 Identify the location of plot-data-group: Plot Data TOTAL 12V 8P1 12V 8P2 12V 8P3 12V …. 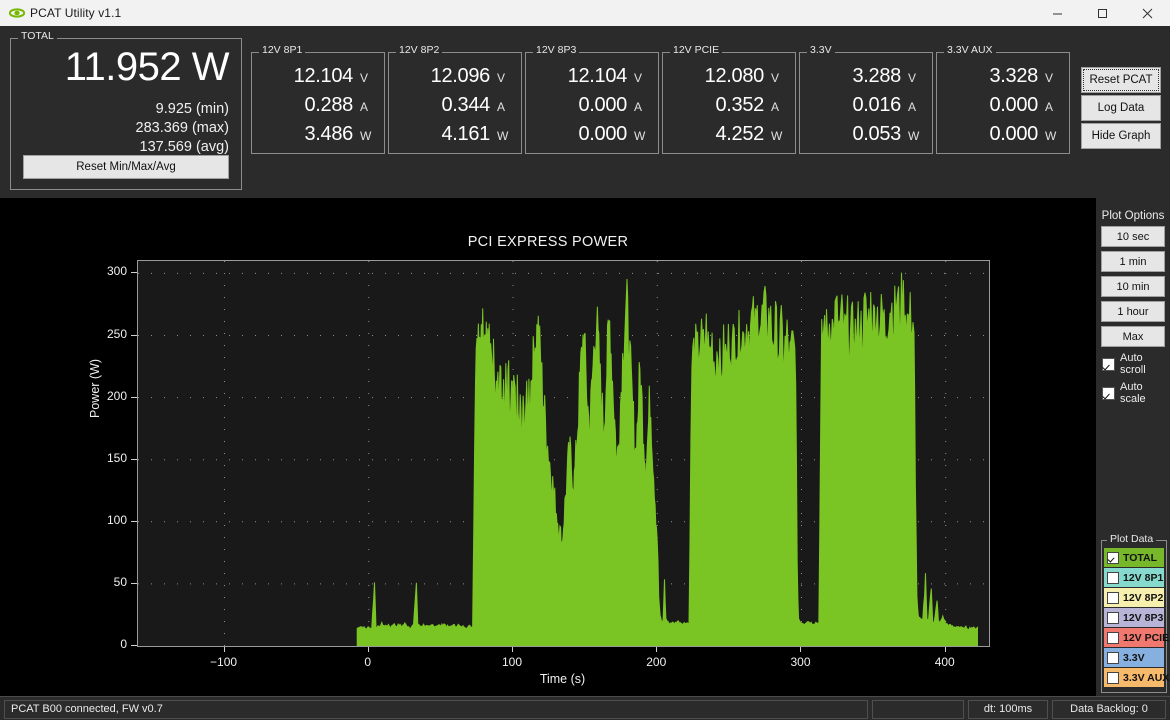
(1135, 613).